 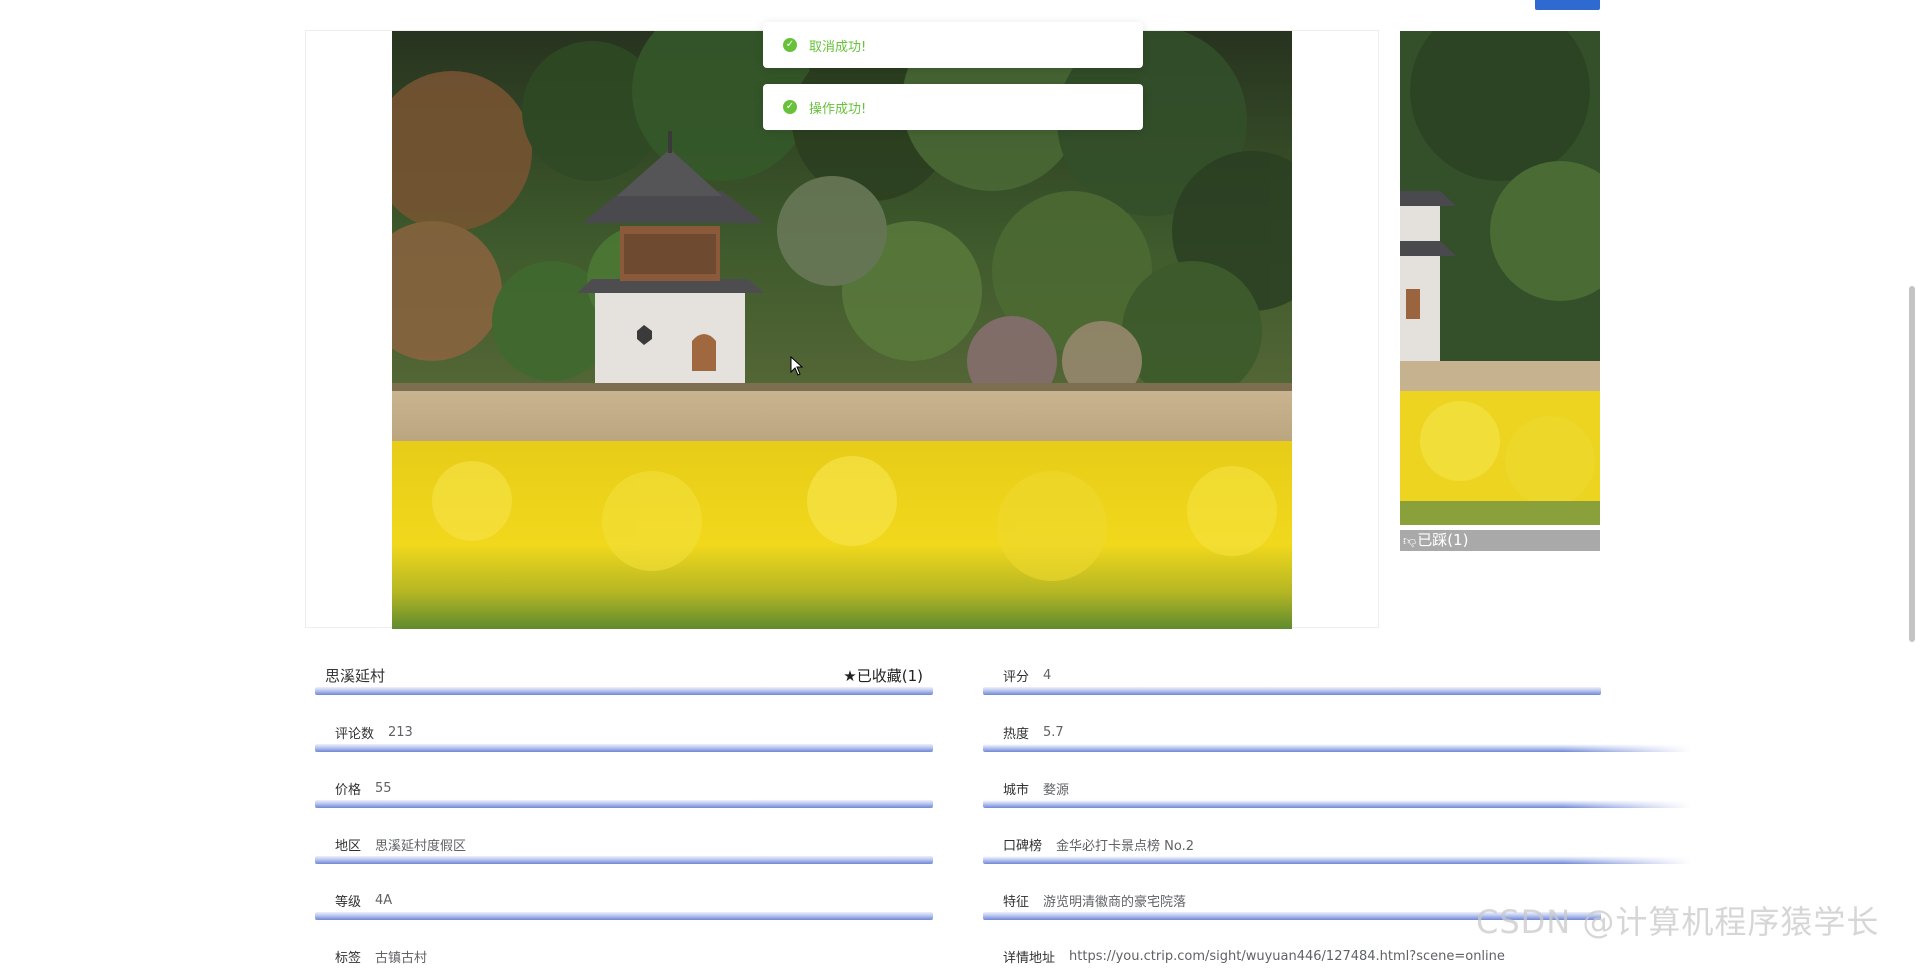 I want to click on info-value: 古镇古村, so click(x=401, y=958).